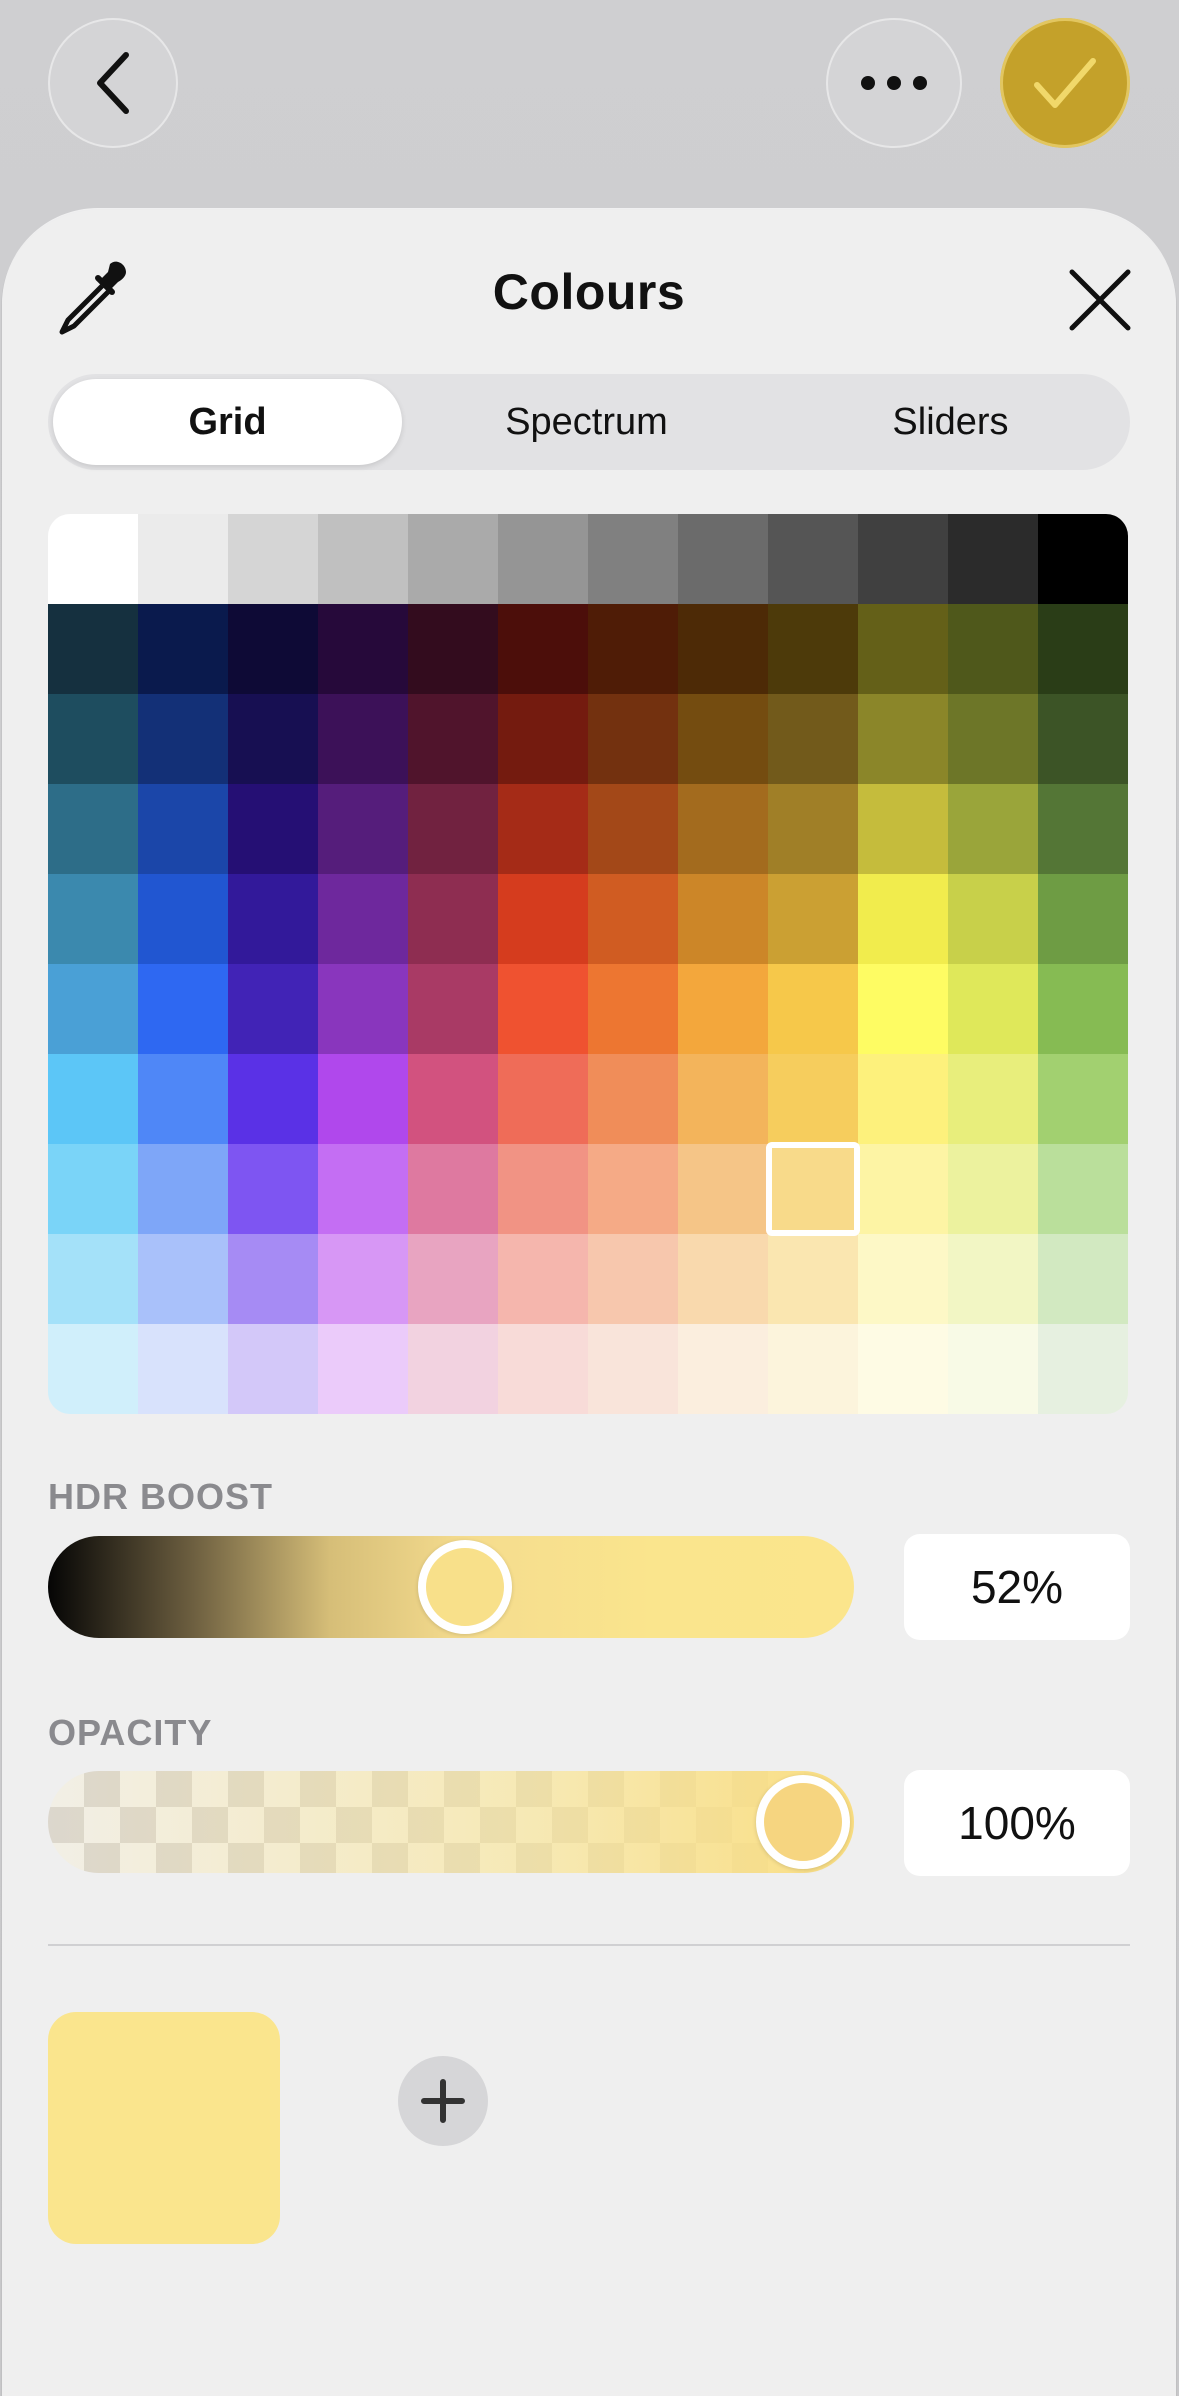  I want to click on more-options-button, so click(894, 83).